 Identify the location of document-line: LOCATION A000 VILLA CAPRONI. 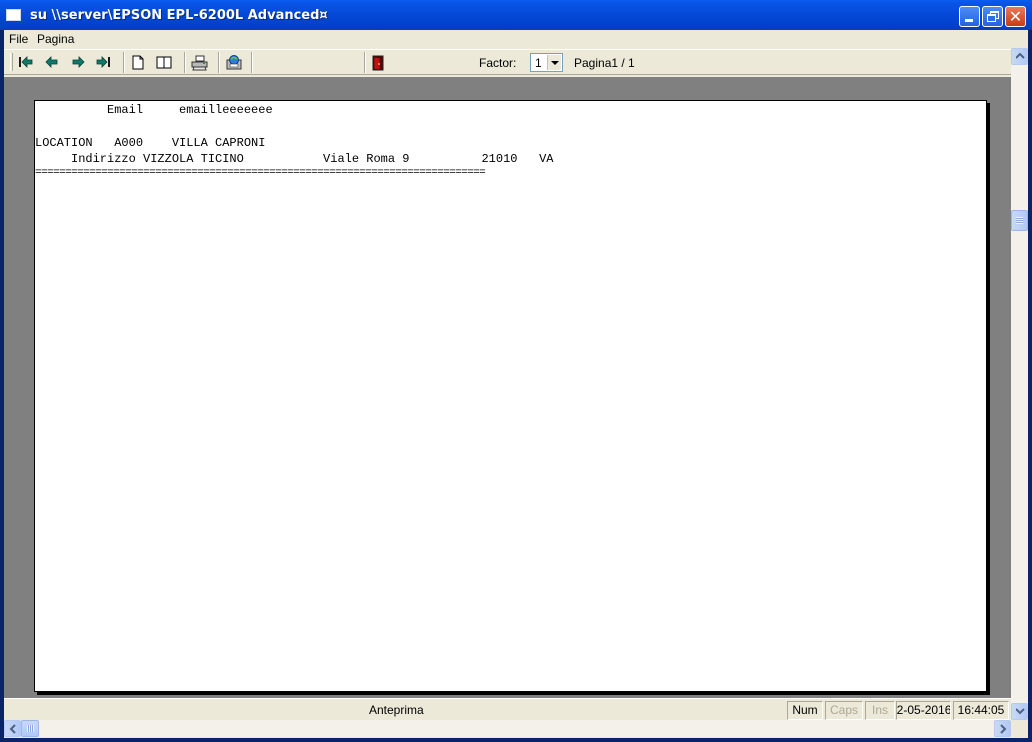
(150, 143).